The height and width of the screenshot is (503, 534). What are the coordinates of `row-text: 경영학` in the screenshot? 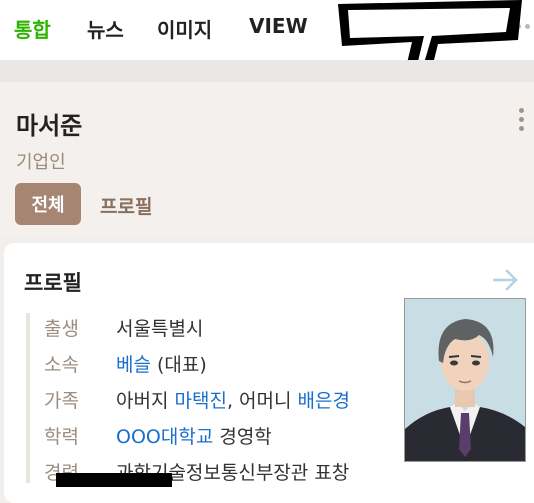 It's located at (242, 437).